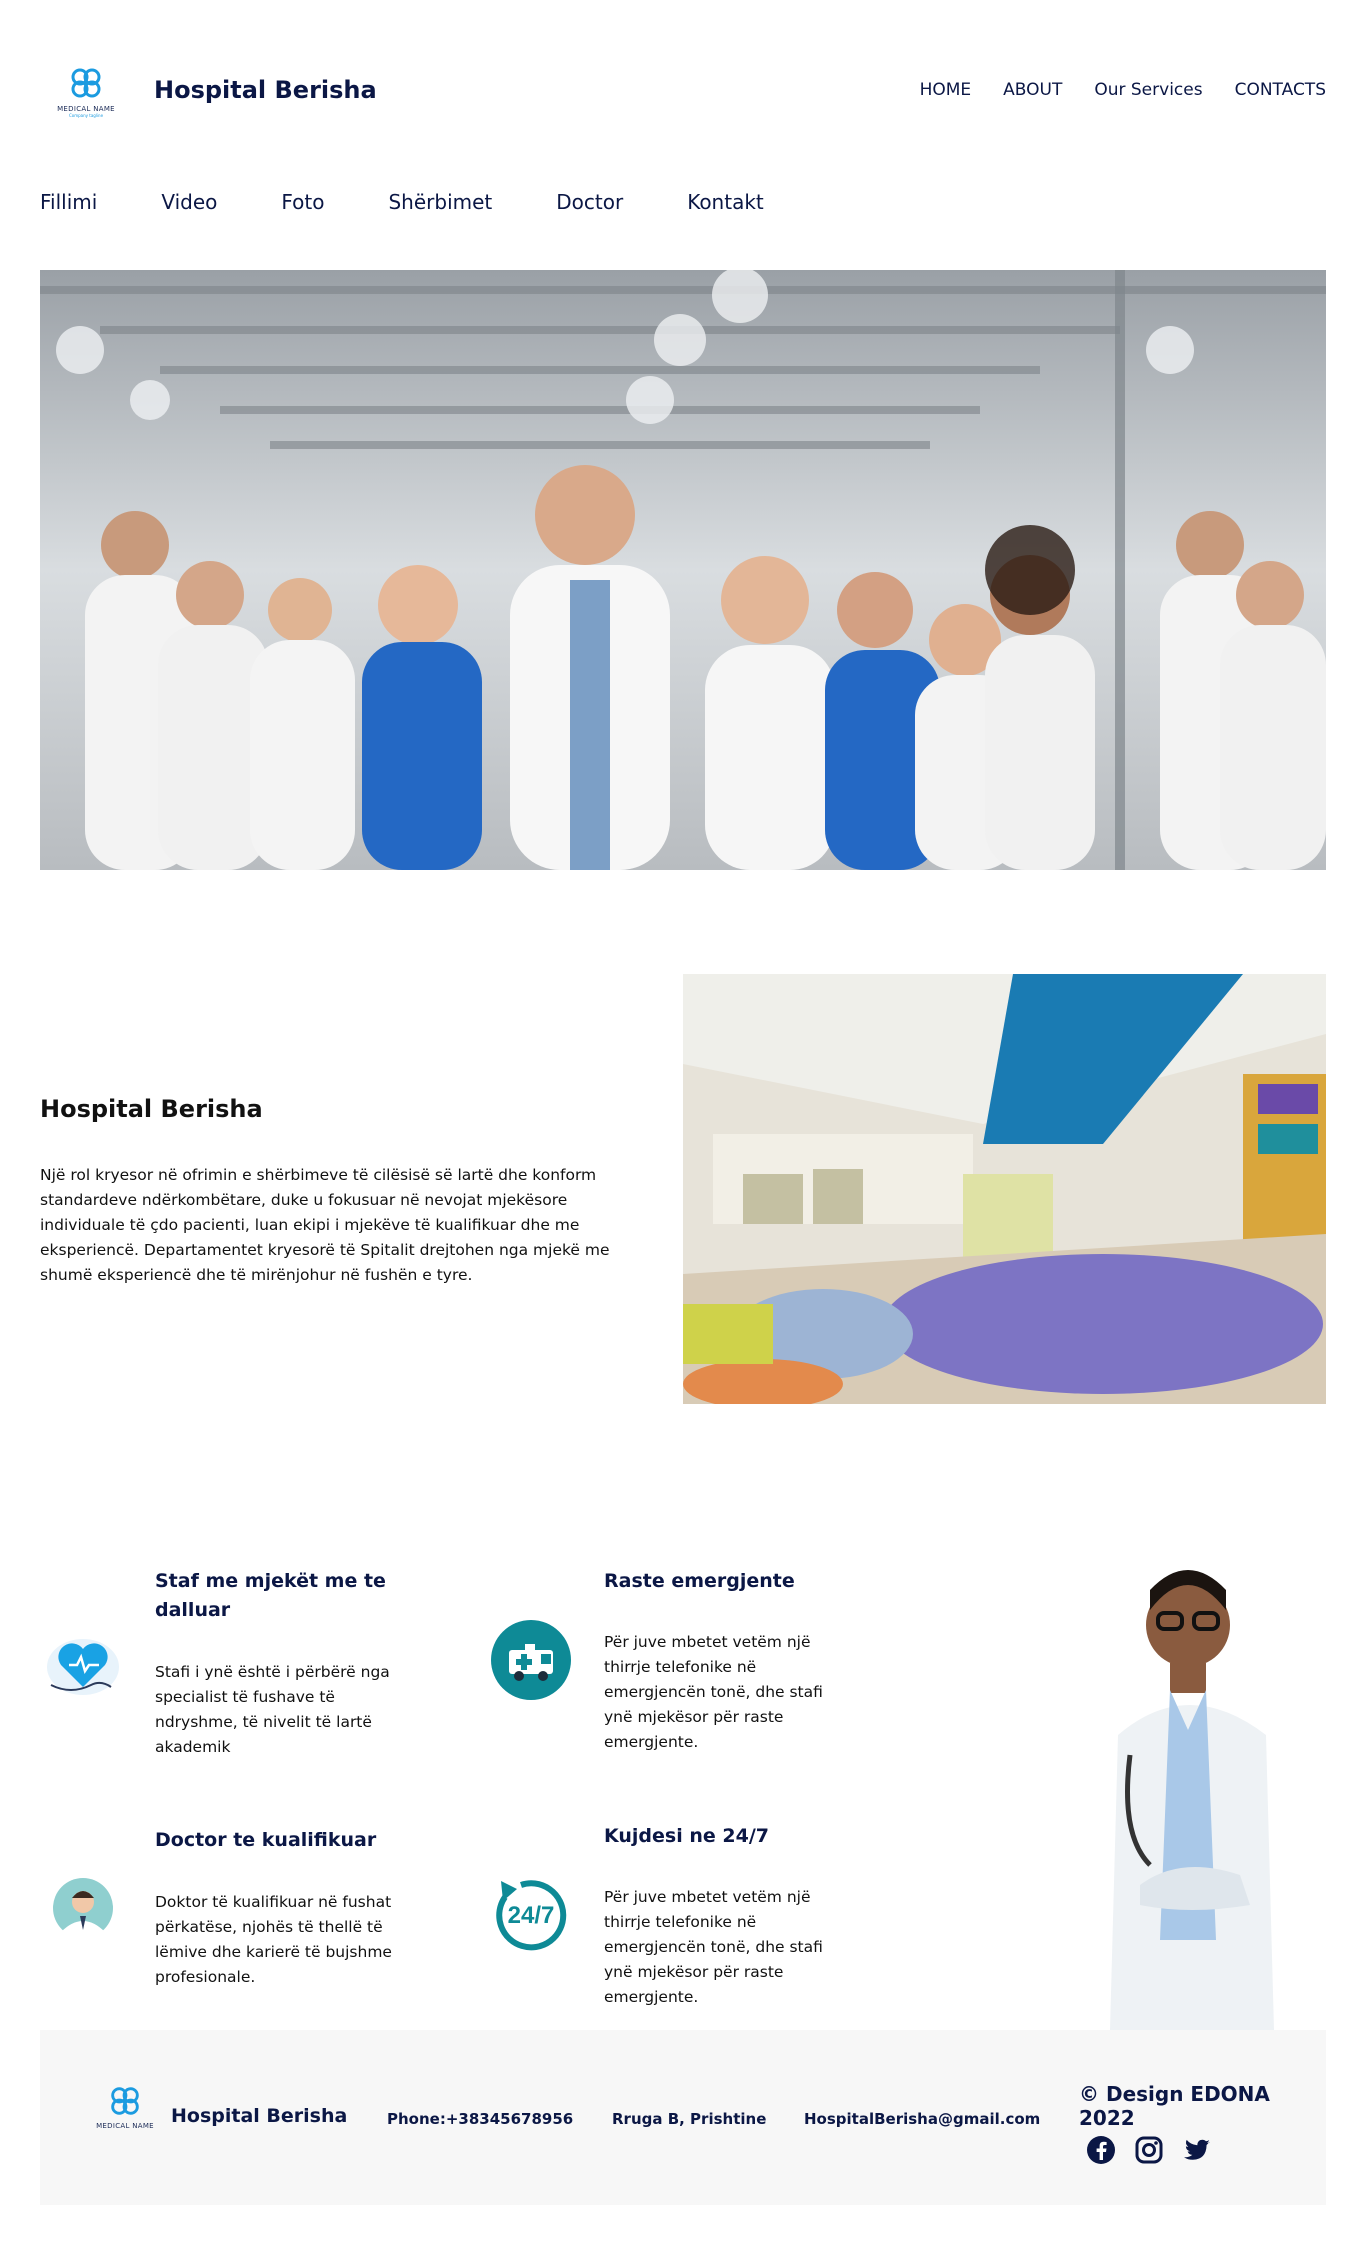 Image resolution: width=1366 pixels, height=2244 pixels. What do you see at coordinates (125, 2126) in the screenshot?
I see `footer-logo-text: MEDICAL NAME` at bounding box center [125, 2126].